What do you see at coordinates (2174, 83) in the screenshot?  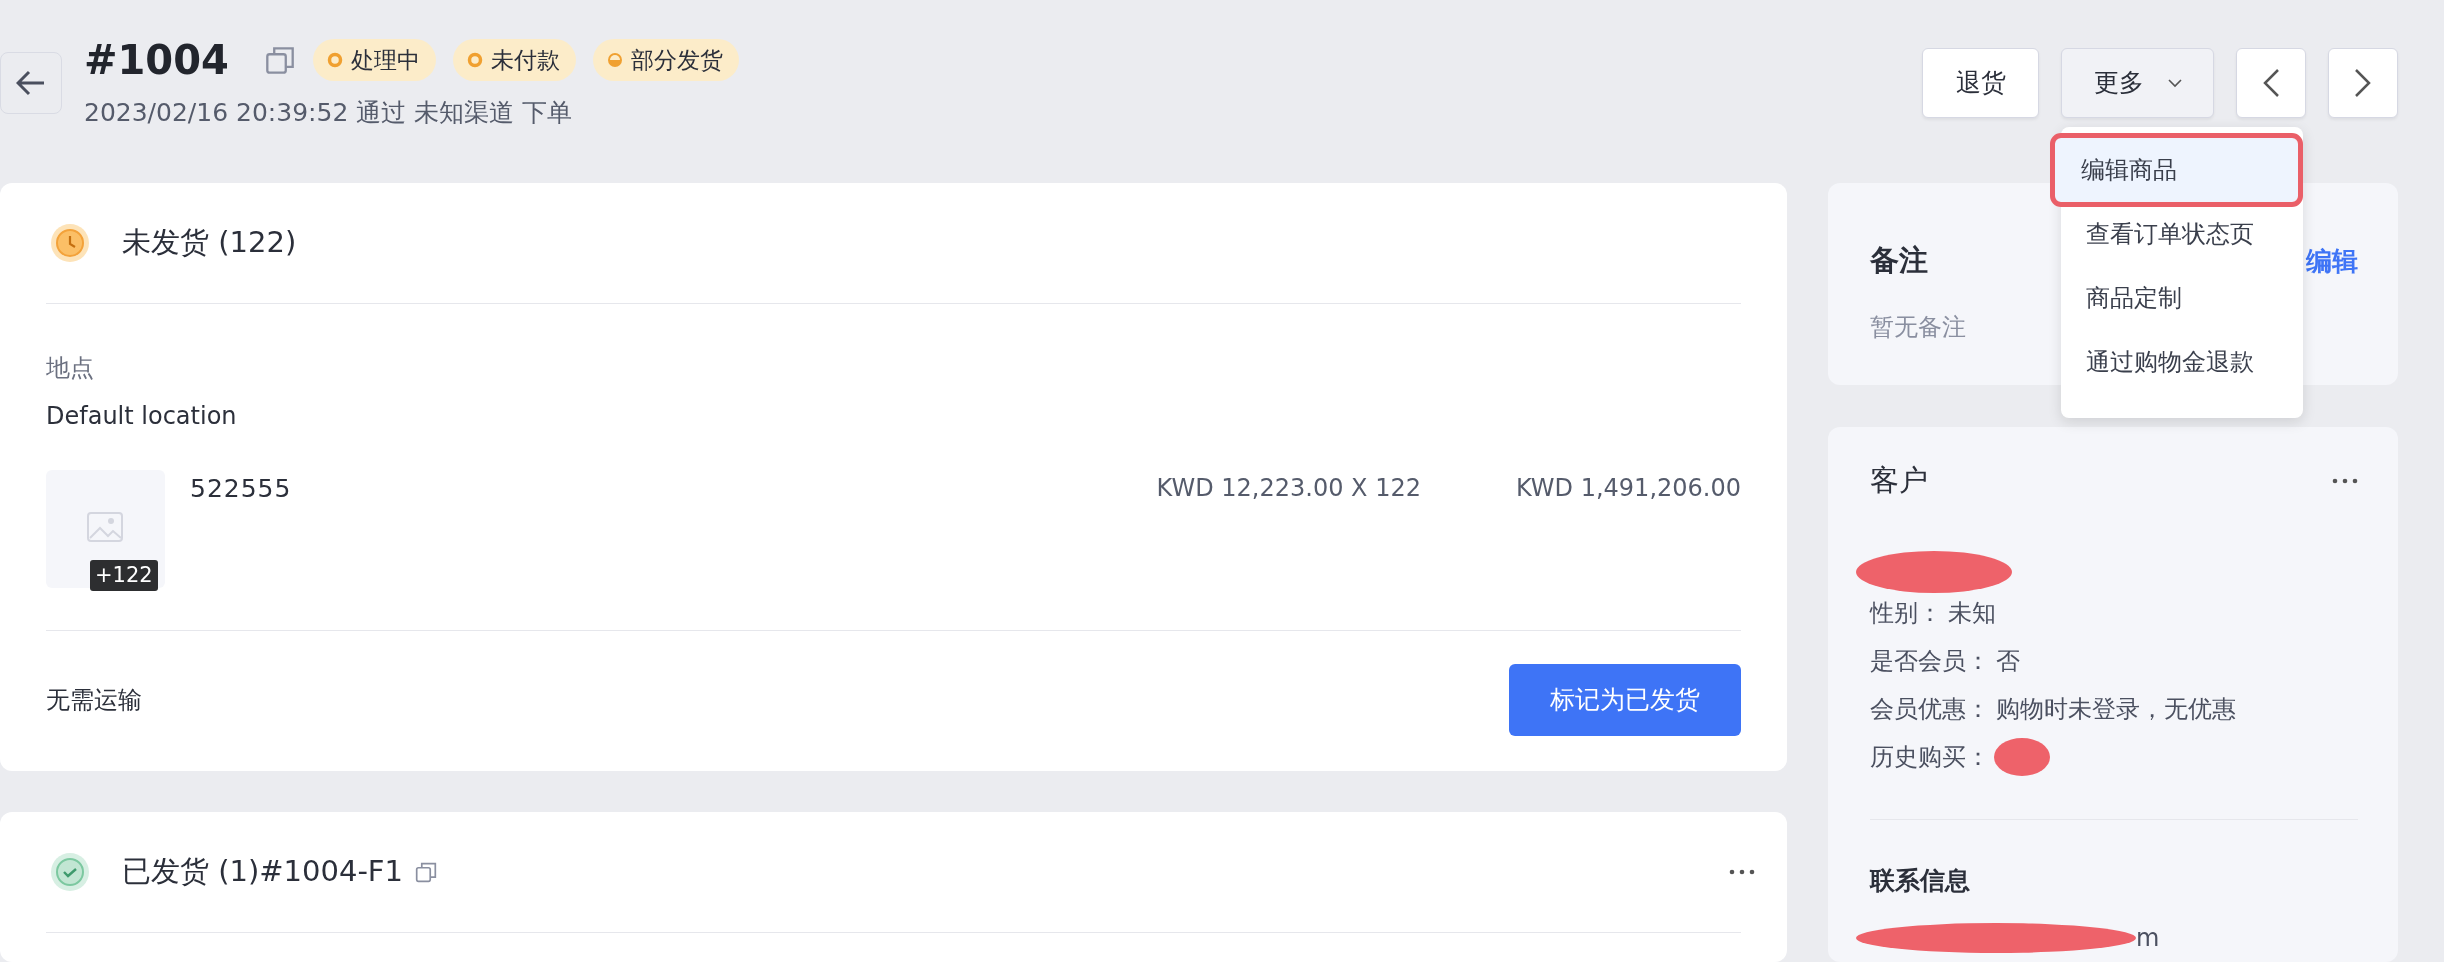 I see `caret-icon` at bounding box center [2174, 83].